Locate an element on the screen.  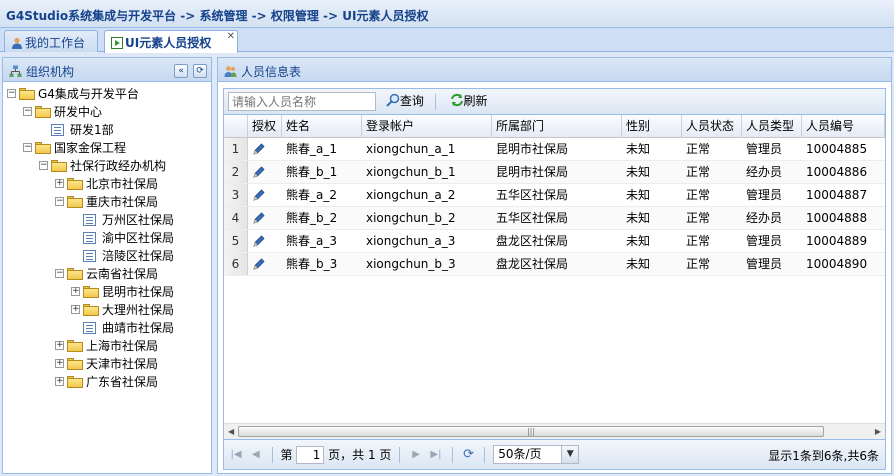
tree-node-label: G4集成与开发平台 is located at coordinates (88, 94).